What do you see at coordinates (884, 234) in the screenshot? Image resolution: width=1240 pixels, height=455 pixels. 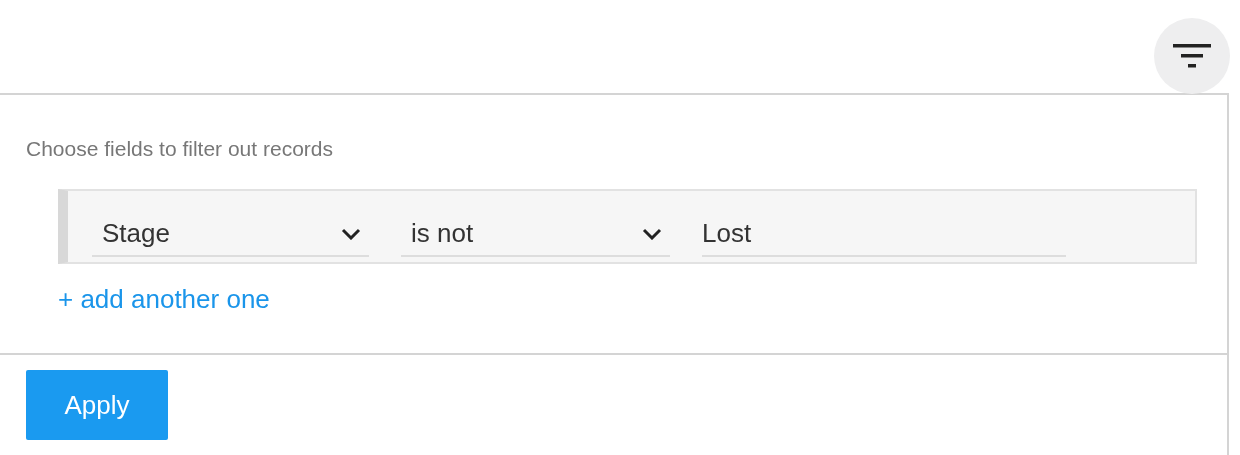 I see `value-field: Lost` at bounding box center [884, 234].